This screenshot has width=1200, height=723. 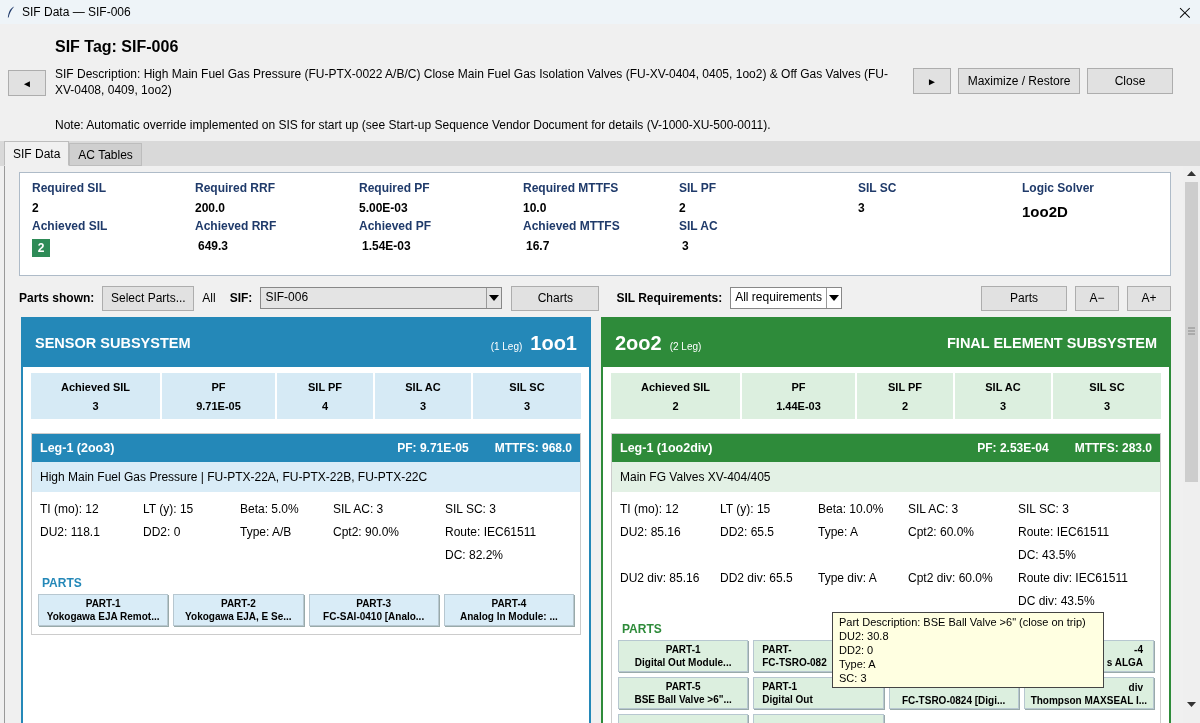 I want to click on parameter-text: TI (mo): 12, so click(x=70, y=508).